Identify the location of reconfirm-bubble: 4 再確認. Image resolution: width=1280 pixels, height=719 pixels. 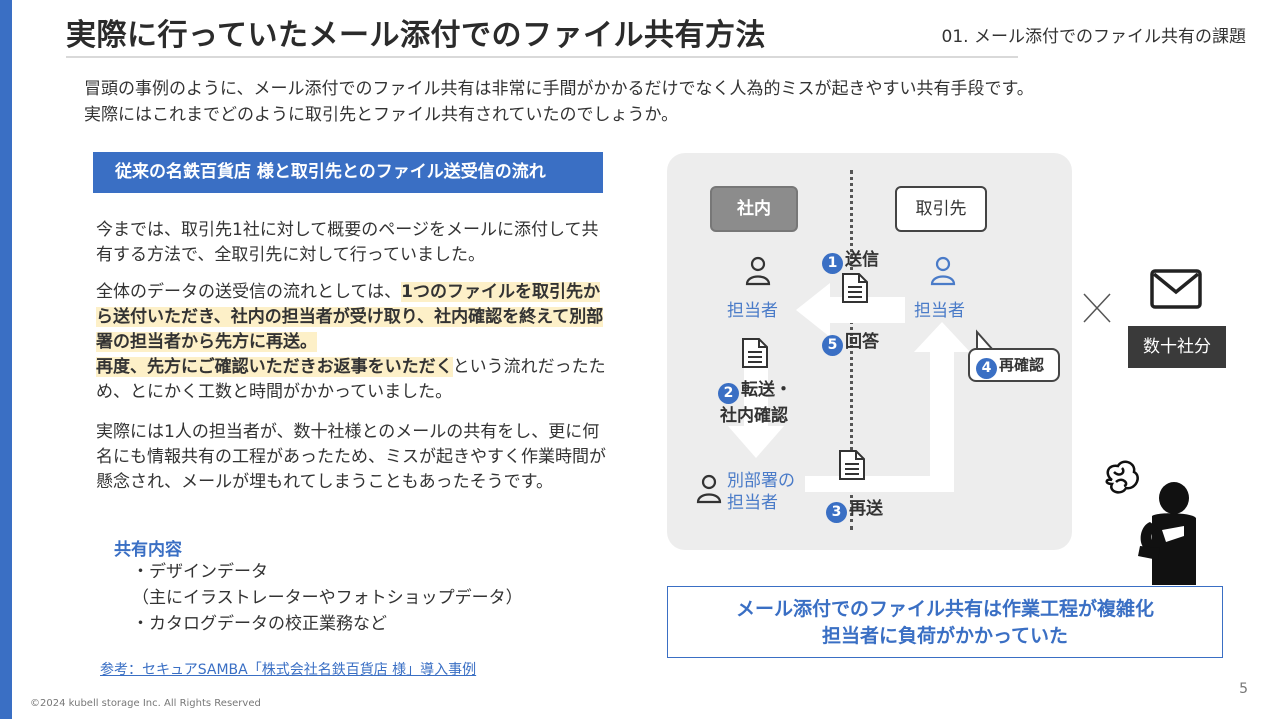
(1014, 365).